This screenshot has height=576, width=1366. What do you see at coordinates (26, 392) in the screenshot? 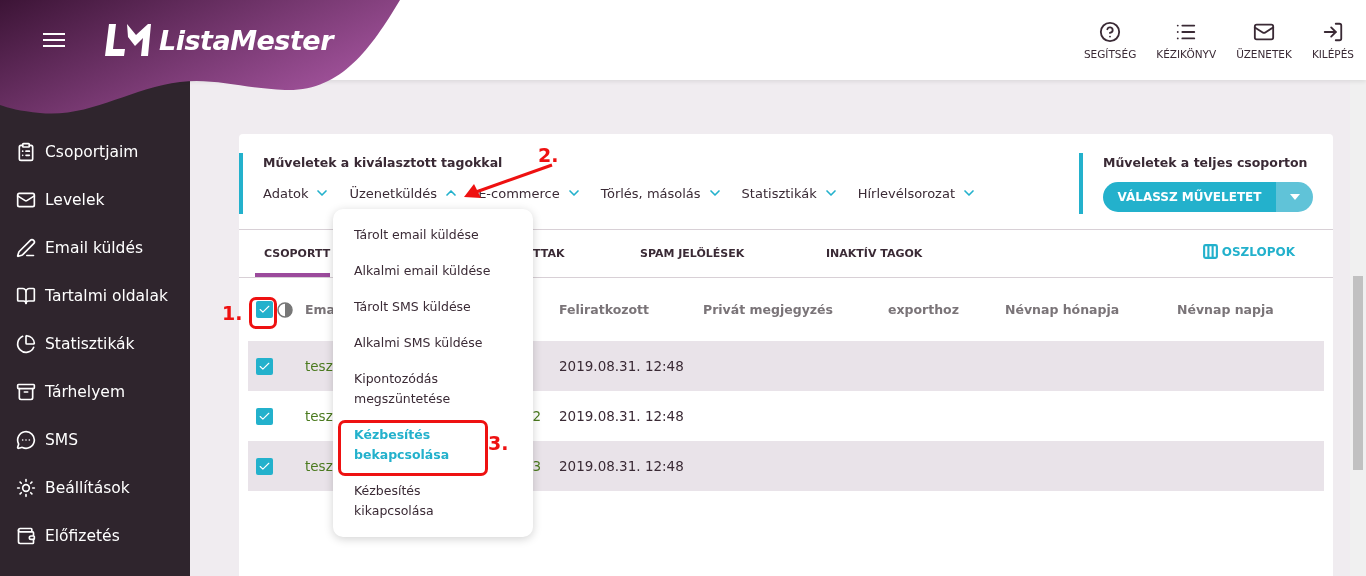
I see `archive-icon` at bounding box center [26, 392].